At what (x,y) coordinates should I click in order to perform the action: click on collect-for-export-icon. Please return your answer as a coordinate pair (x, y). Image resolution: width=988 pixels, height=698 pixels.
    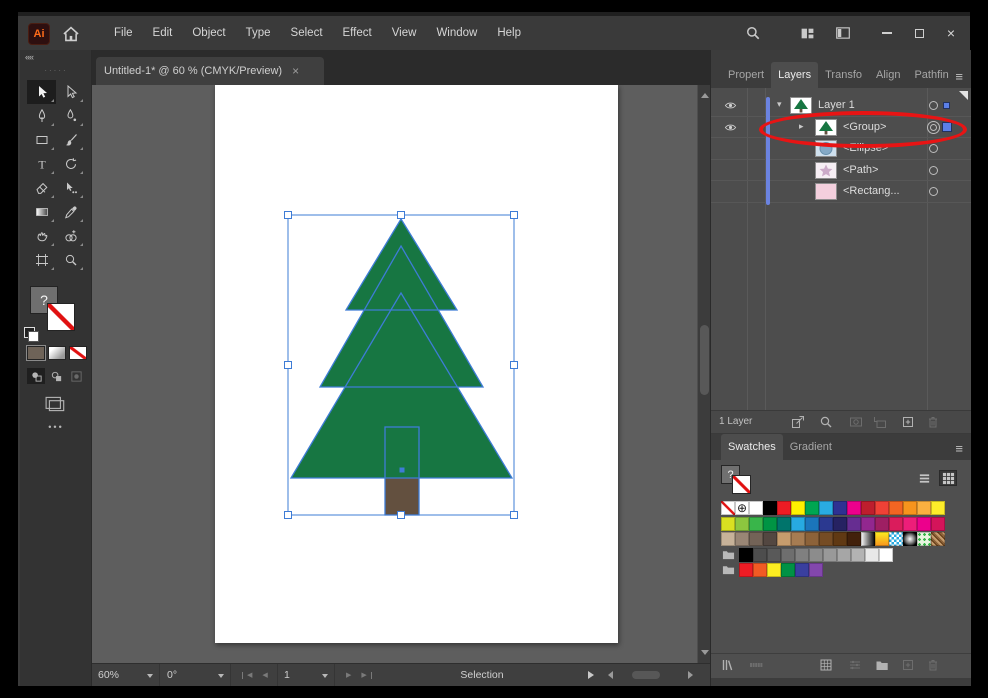
    Looking at the image, I should click on (798, 422).